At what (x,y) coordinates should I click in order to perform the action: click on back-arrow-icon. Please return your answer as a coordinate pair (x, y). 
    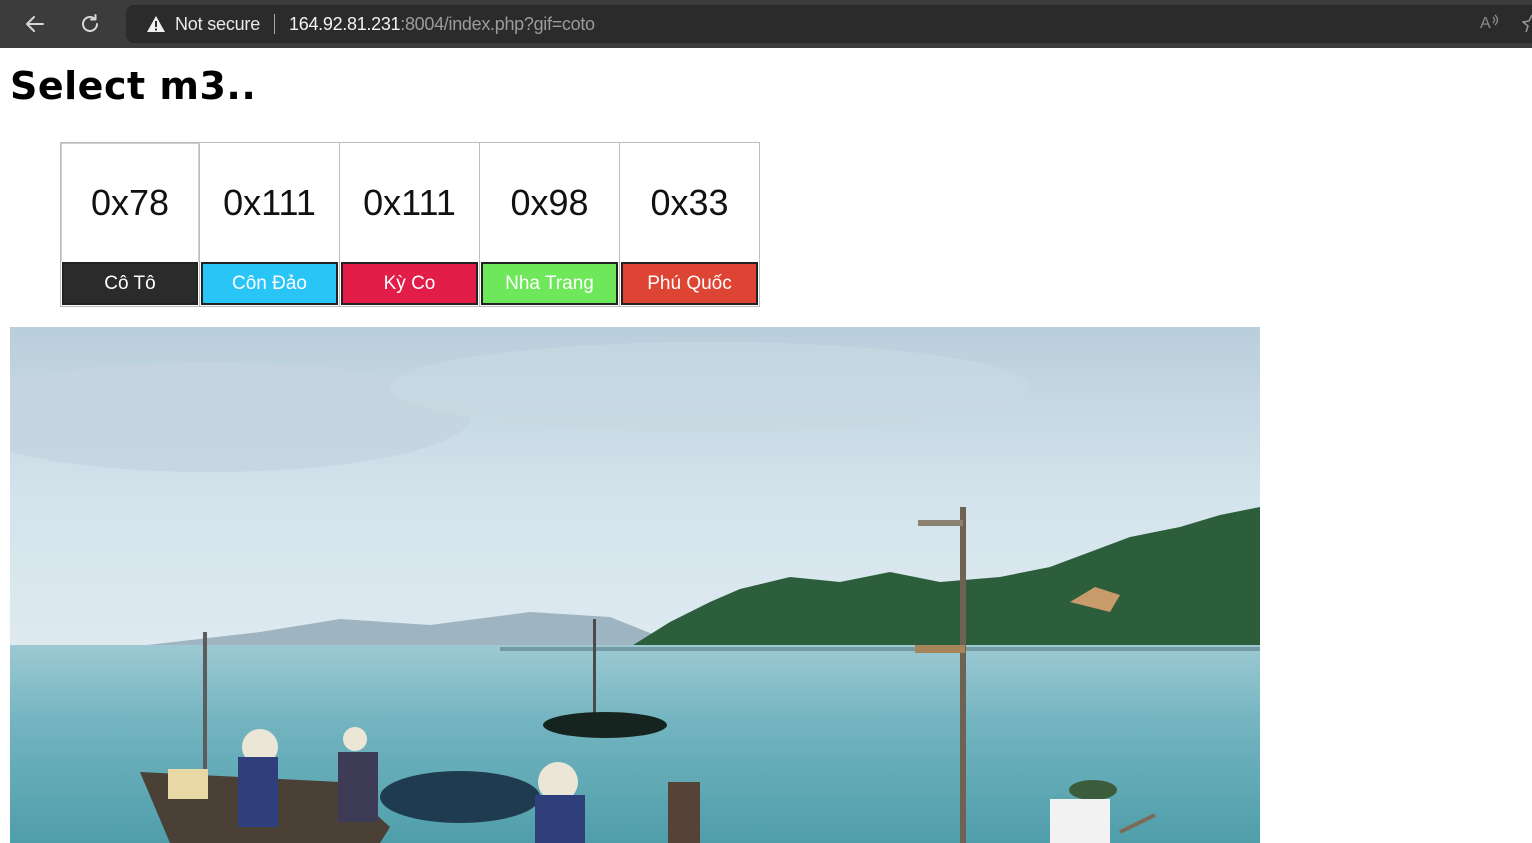
    Looking at the image, I should click on (35, 24).